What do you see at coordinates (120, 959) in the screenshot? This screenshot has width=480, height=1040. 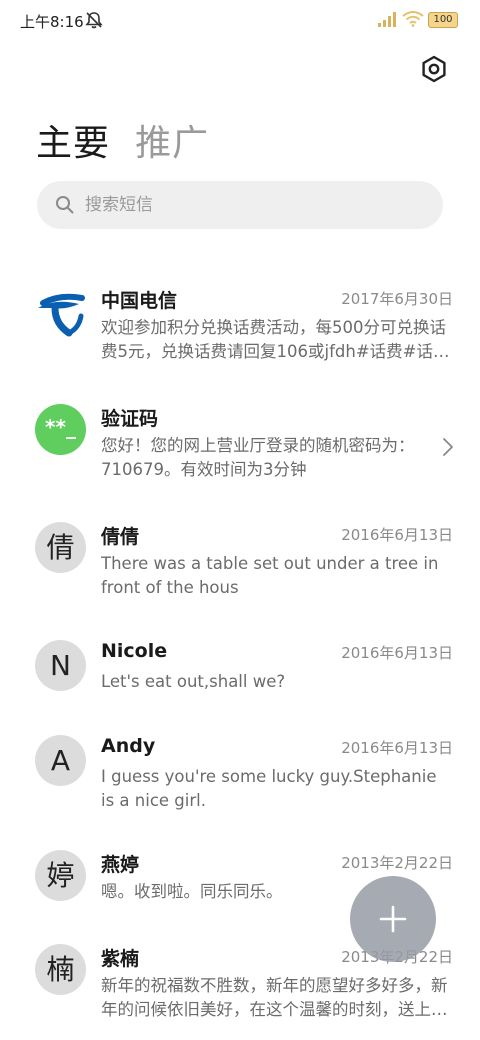 I see `sender-name: 紫楠` at bounding box center [120, 959].